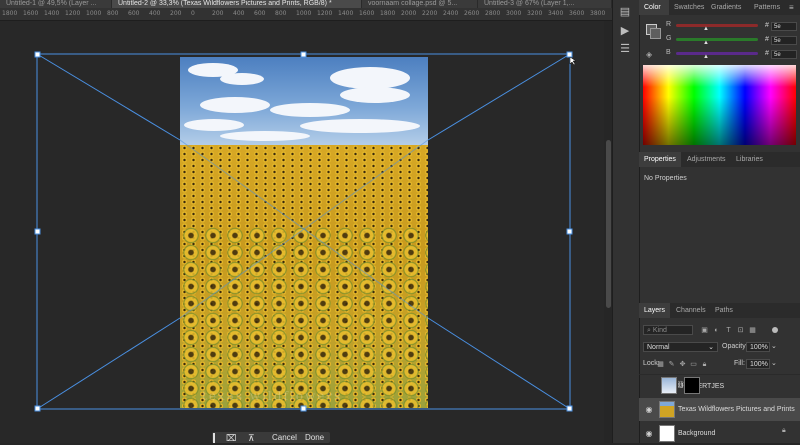  Describe the element at coordinates (671, 364) in the screenshot. I see `lock-pixels-icon: ✎` at that location.